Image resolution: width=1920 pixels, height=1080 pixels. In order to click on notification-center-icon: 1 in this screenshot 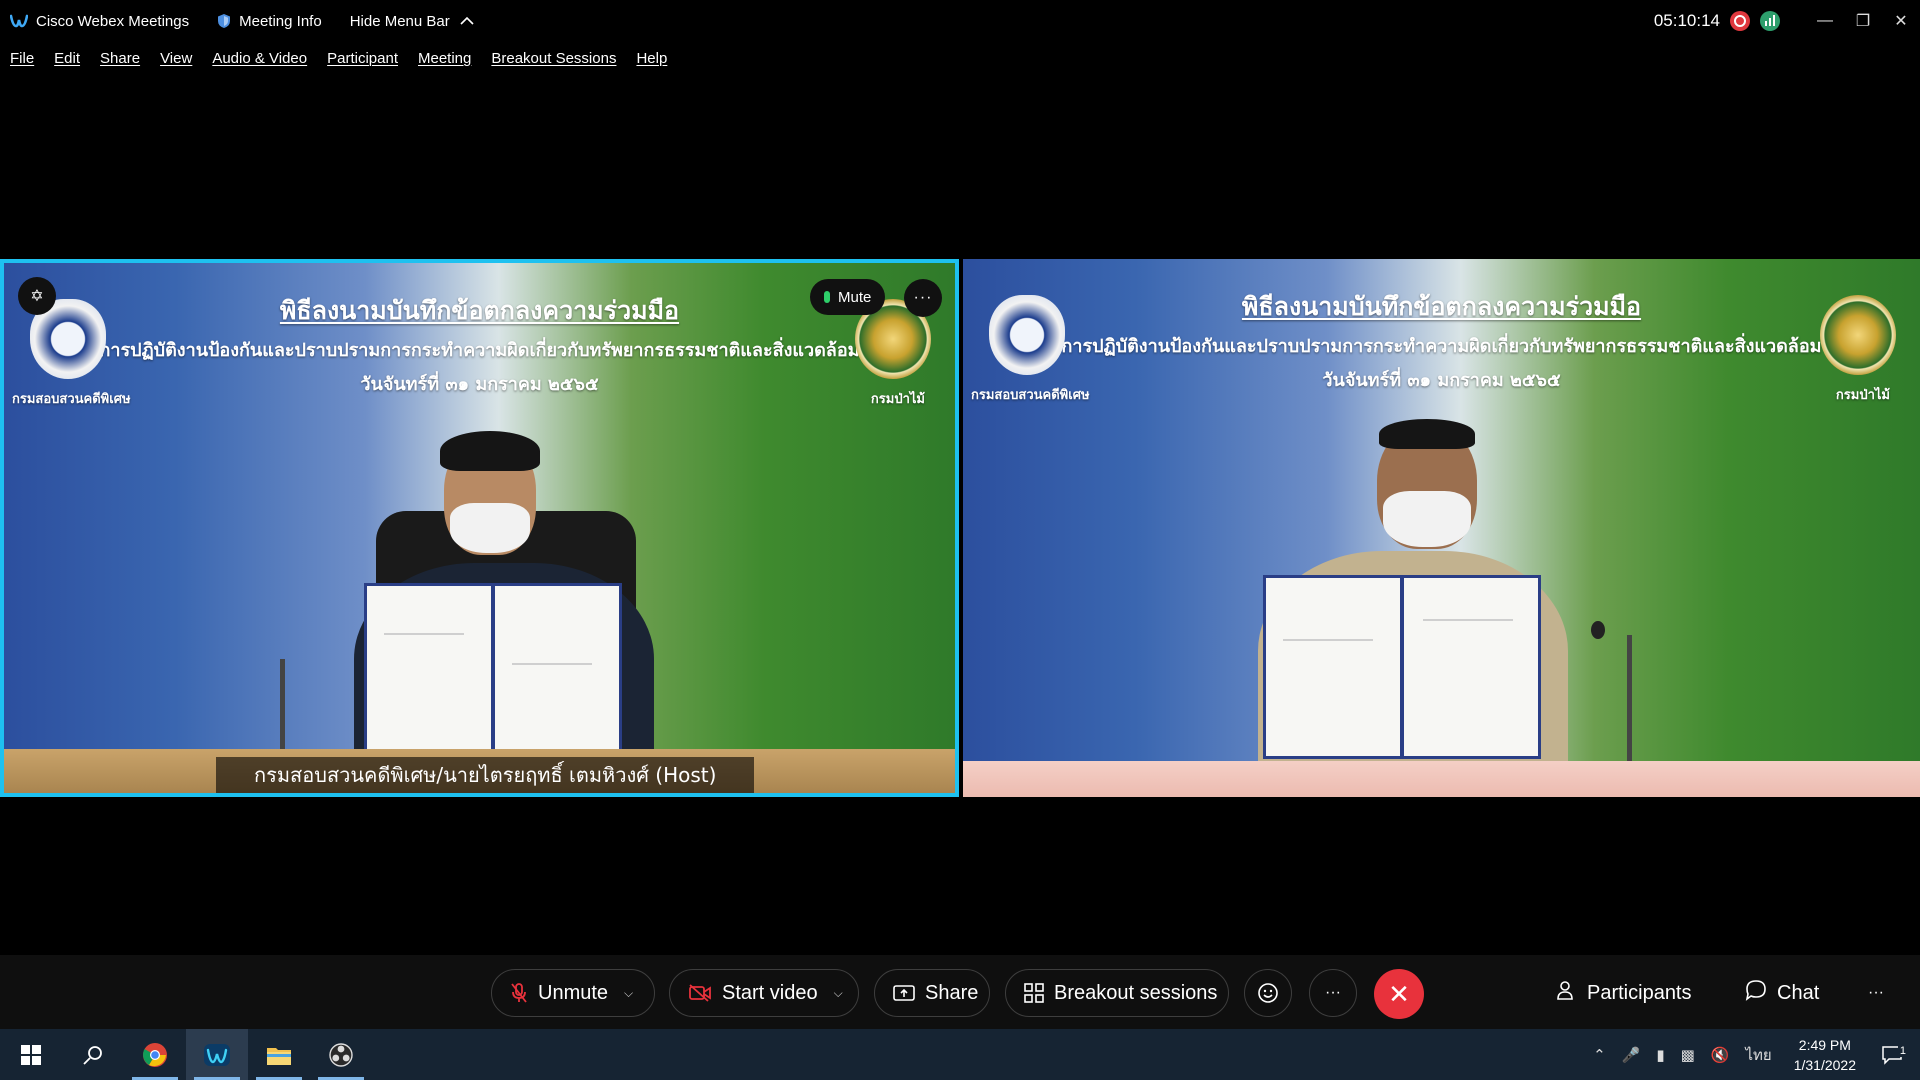, I will do `click(1892, 1054)`.